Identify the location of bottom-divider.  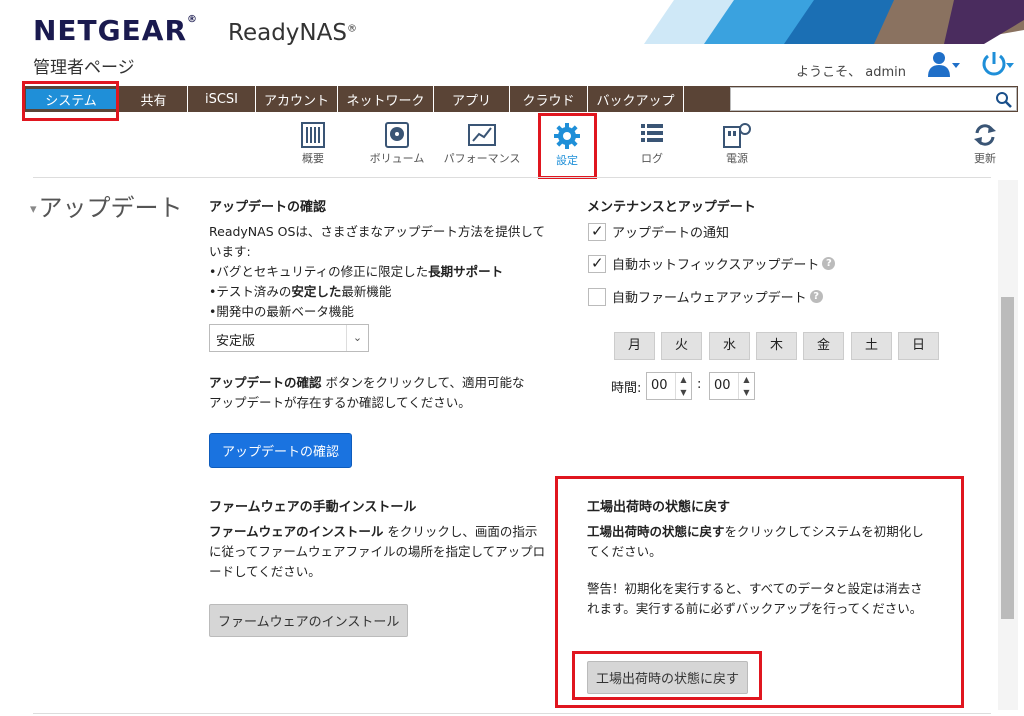
(512, 713).